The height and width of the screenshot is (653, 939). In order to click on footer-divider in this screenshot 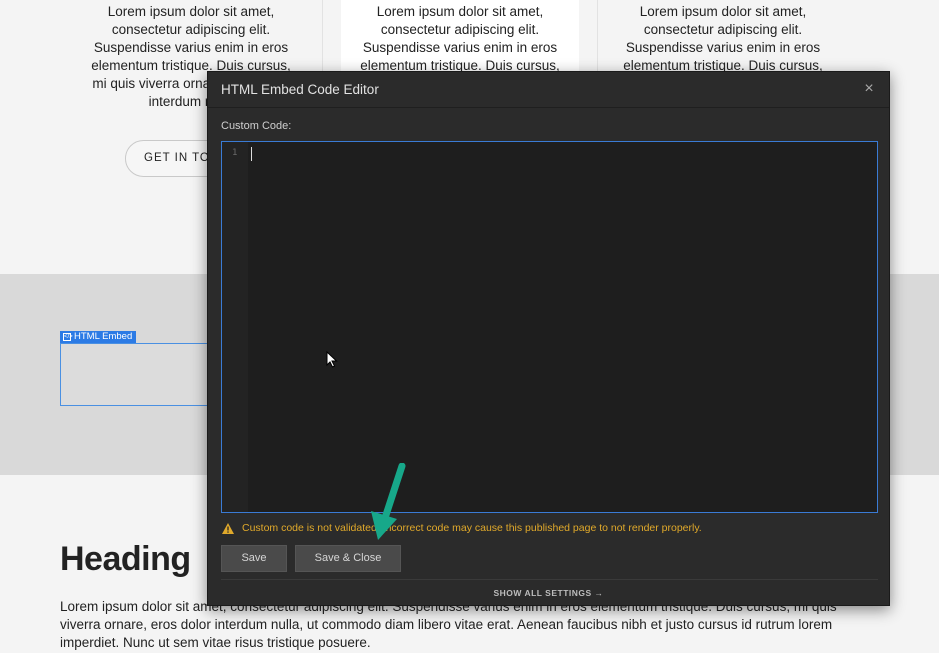, I will do `click(549, 579)`.